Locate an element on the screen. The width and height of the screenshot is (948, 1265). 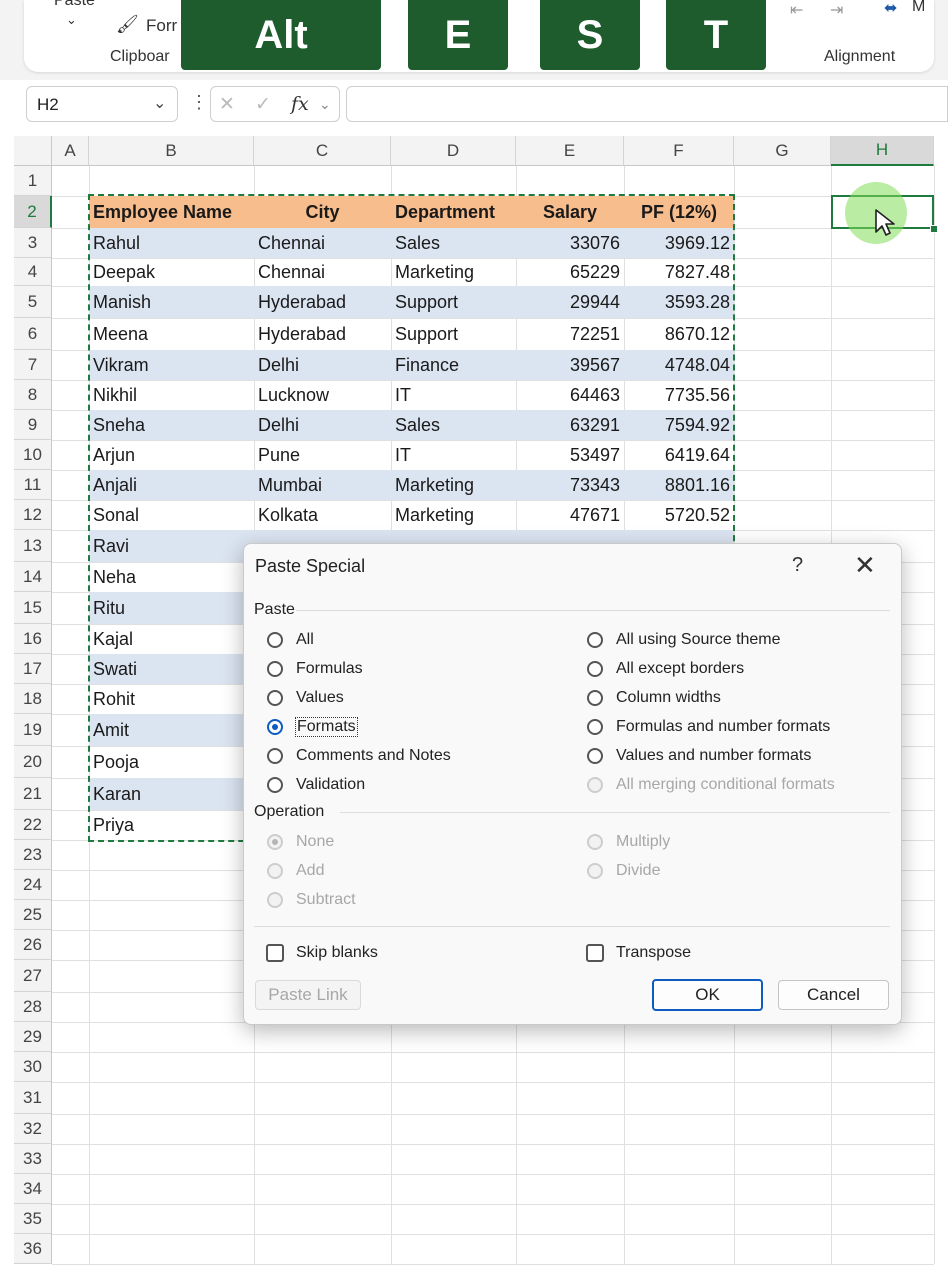
row-header-31: 31 is located at coordinates (33, 1098).